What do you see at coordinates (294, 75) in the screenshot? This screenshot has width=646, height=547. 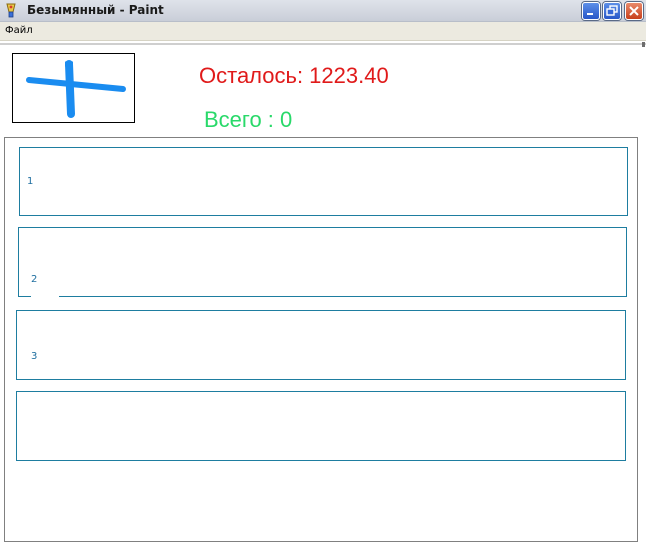 I see `remaining-value: Осталось: 1223.40` at bounding box center [294, 75].